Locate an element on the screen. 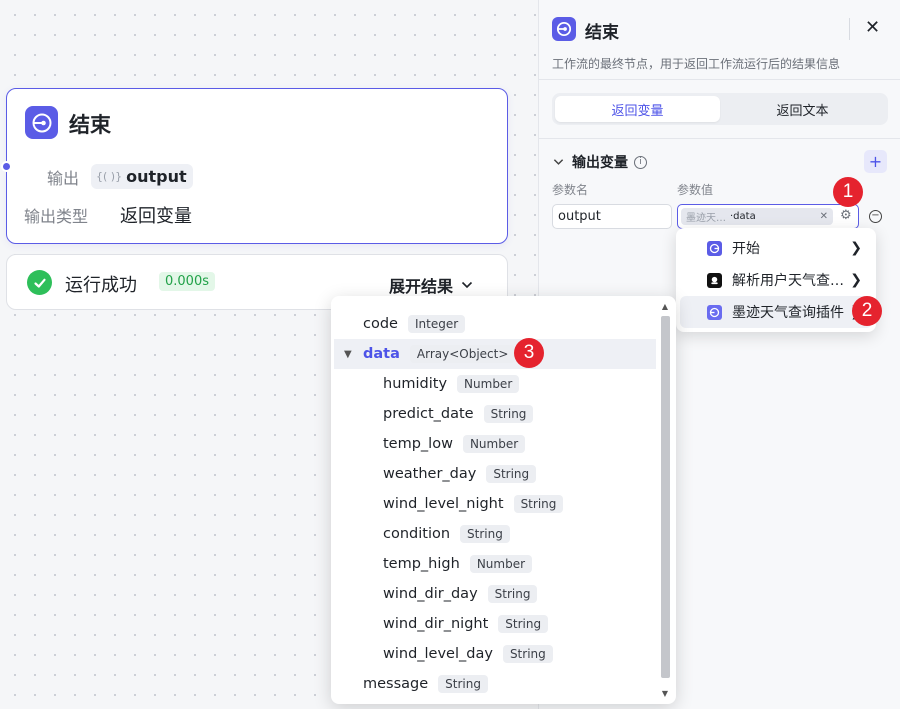  remove-variable-button: − is located at coordinates (875, 216).